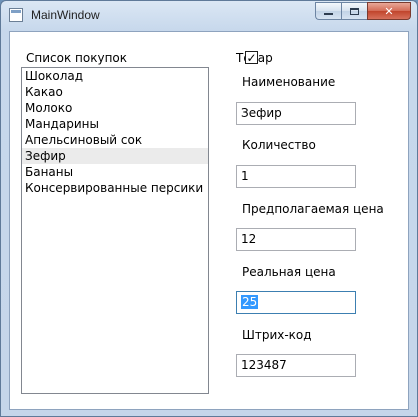 The height and width of the screenshot is (417, 418). I want to click on minimize-icon, so click(328, 14).